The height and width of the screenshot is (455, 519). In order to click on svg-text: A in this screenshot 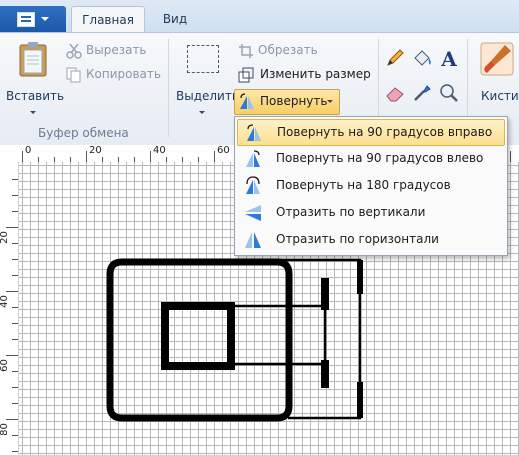, I will do `click(448, 58)`.